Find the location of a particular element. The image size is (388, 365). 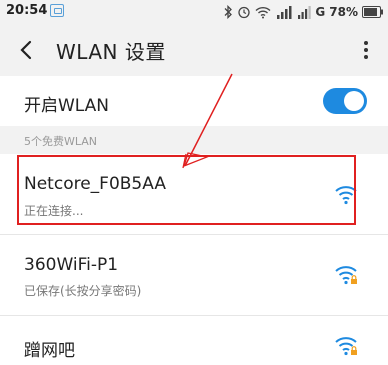

wlan-toggle-row: 开启WLAN is located at coordinates (194, 101).